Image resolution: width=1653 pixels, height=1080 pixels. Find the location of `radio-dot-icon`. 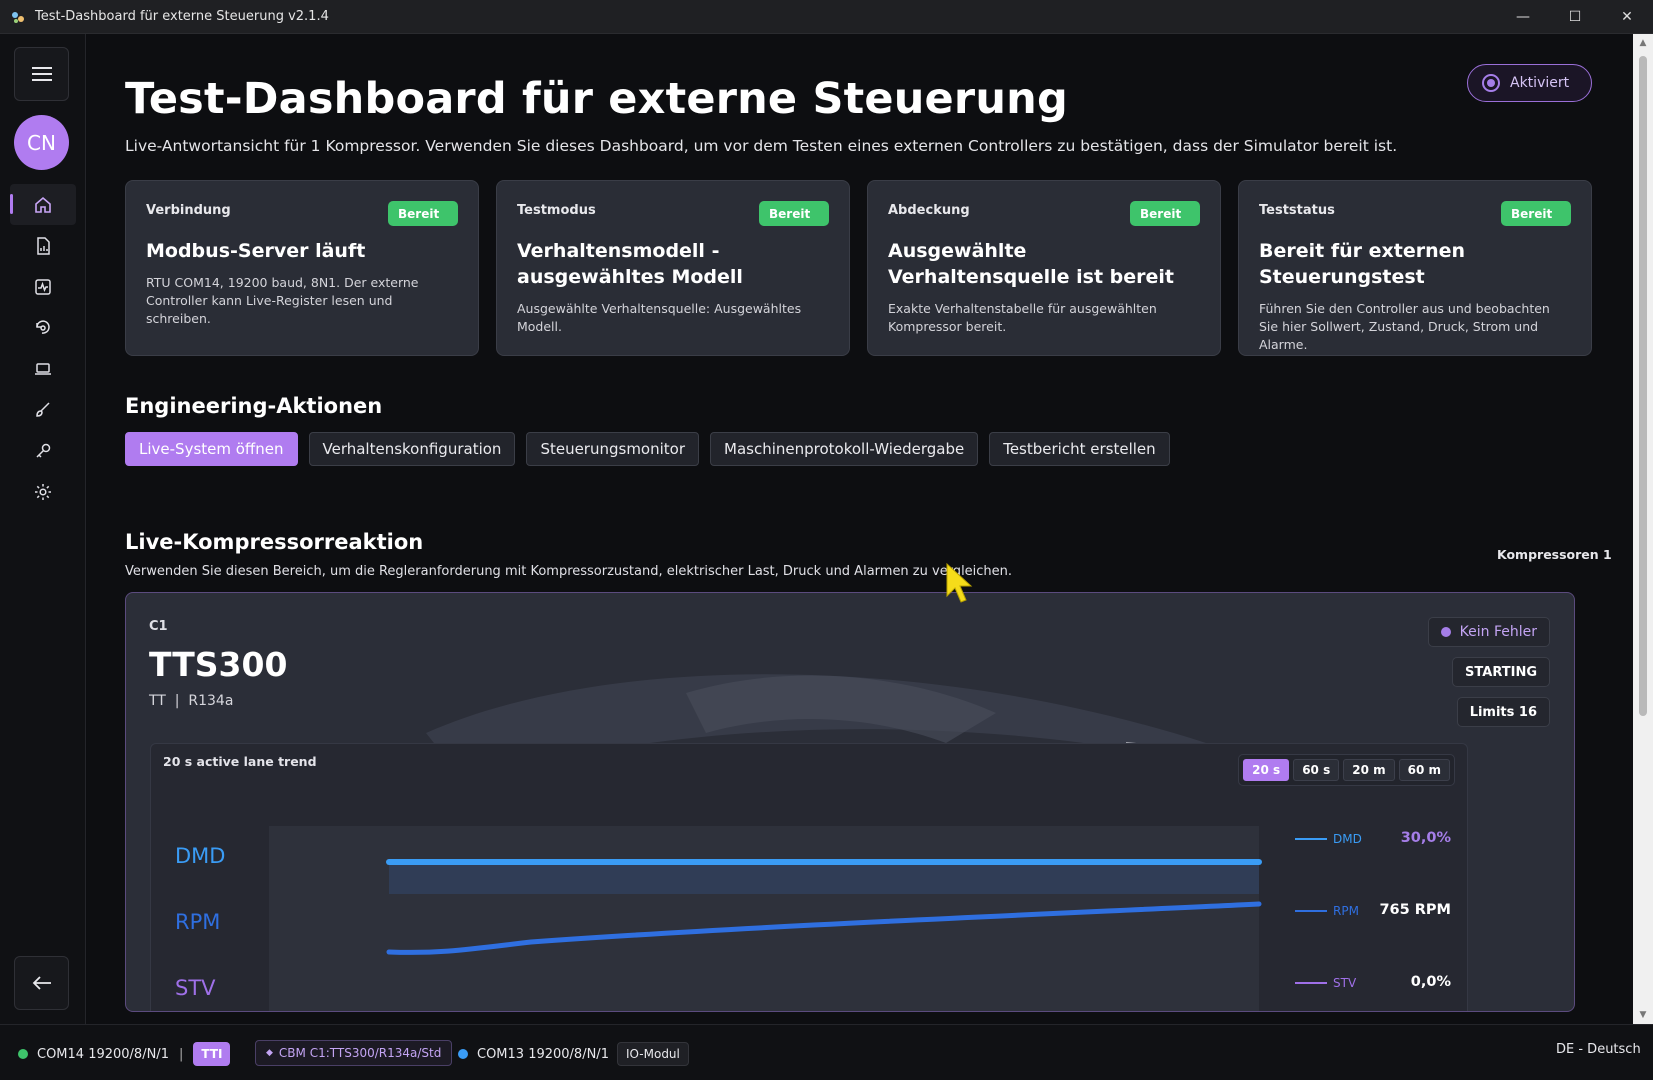

radio-dot-icon is located at coordinates (1491, 83).